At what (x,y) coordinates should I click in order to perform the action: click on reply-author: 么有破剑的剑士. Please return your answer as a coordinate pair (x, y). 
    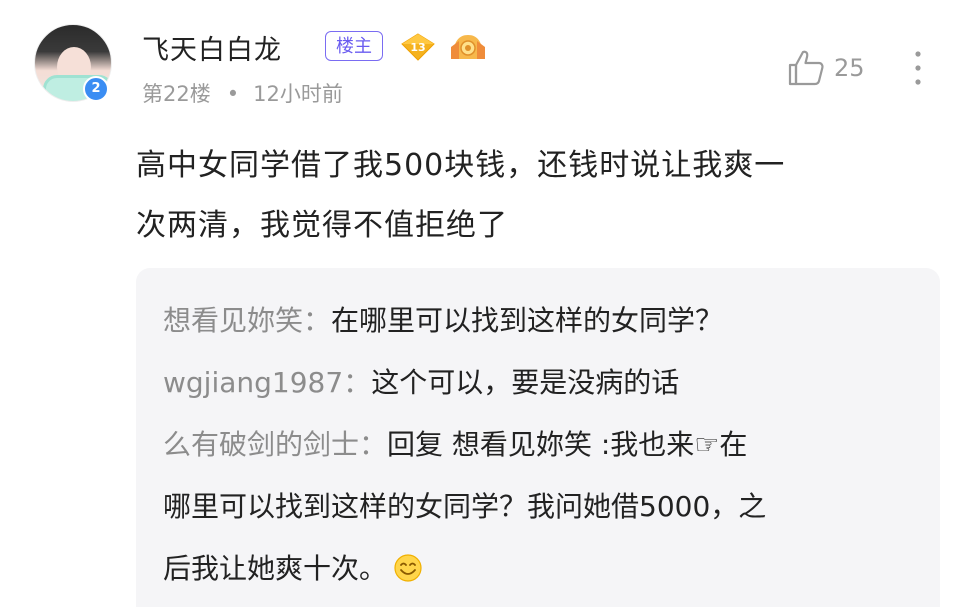
    Looking at the image, I should click on (261, 444).